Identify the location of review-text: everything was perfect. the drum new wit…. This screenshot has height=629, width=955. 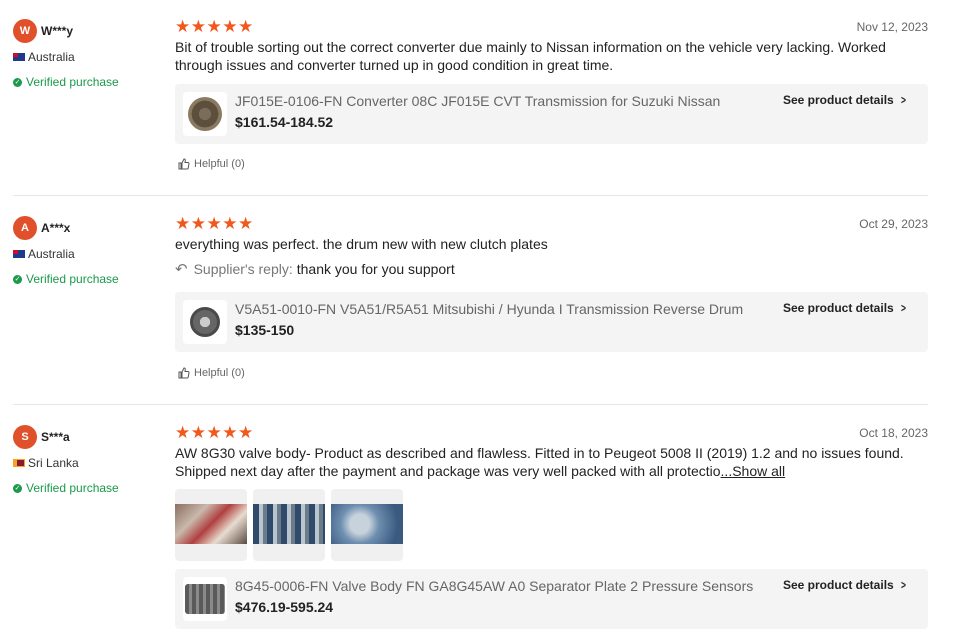
(361, 244).